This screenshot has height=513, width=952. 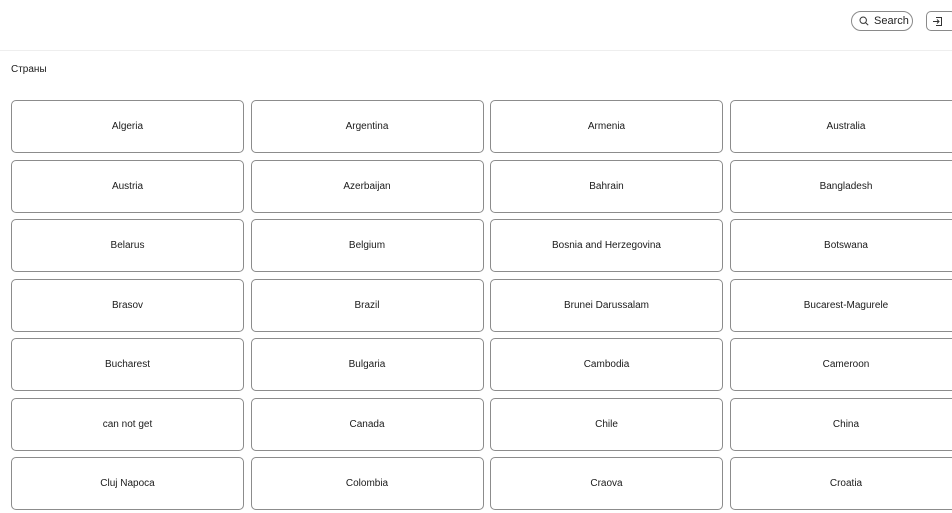 I want to click on country-card-label: Colombia, so click(x=367, y=483).